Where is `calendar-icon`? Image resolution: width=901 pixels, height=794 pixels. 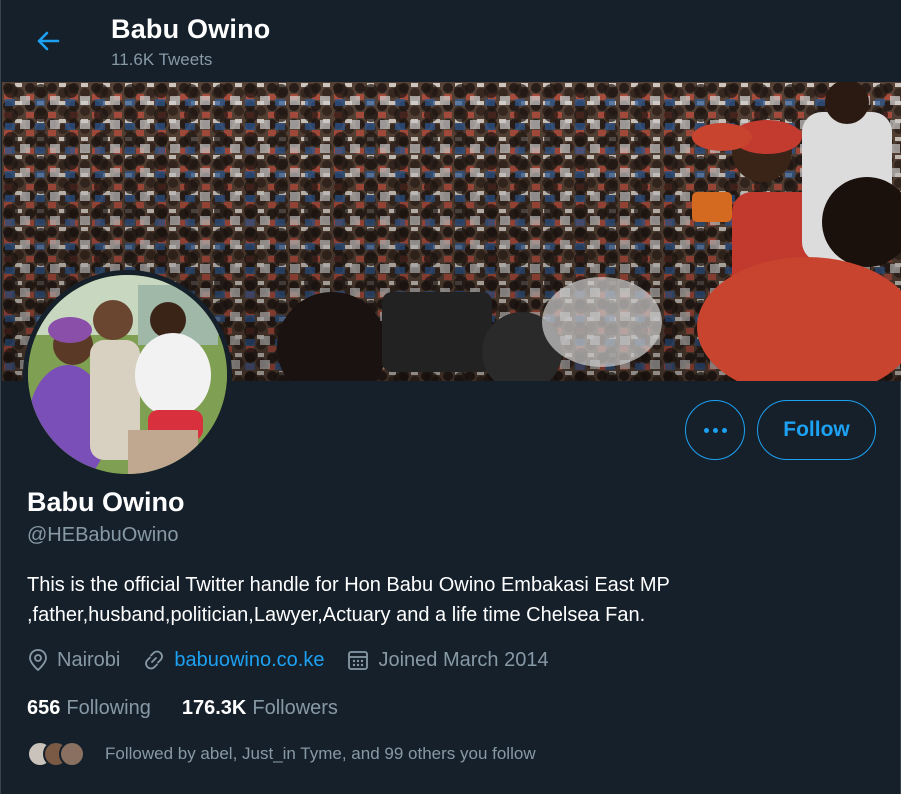
calendar-icon is located at coordinates (358, 660).